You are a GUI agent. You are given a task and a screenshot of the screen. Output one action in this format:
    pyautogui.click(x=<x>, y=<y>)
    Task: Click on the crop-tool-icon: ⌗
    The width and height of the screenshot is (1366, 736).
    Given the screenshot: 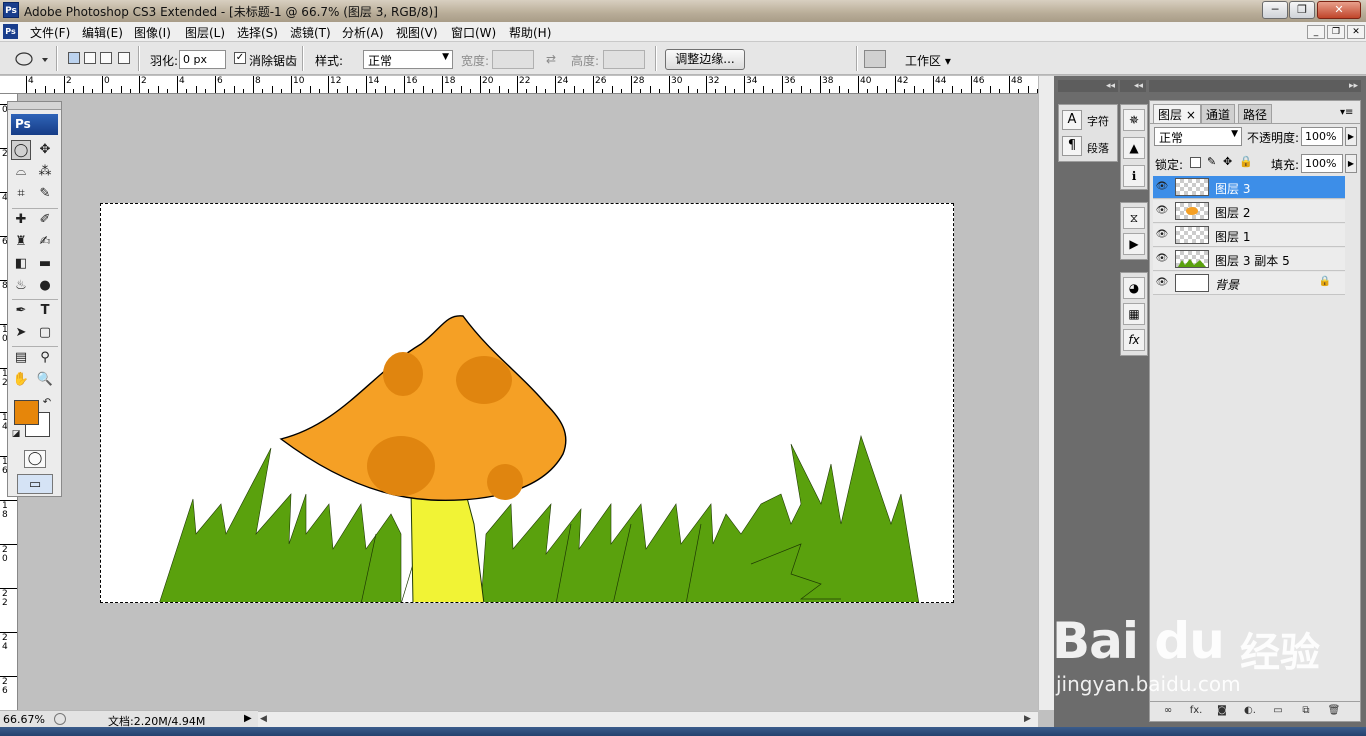 What is the action you would take?
    pyautogui.click(x=21, y=194)
    